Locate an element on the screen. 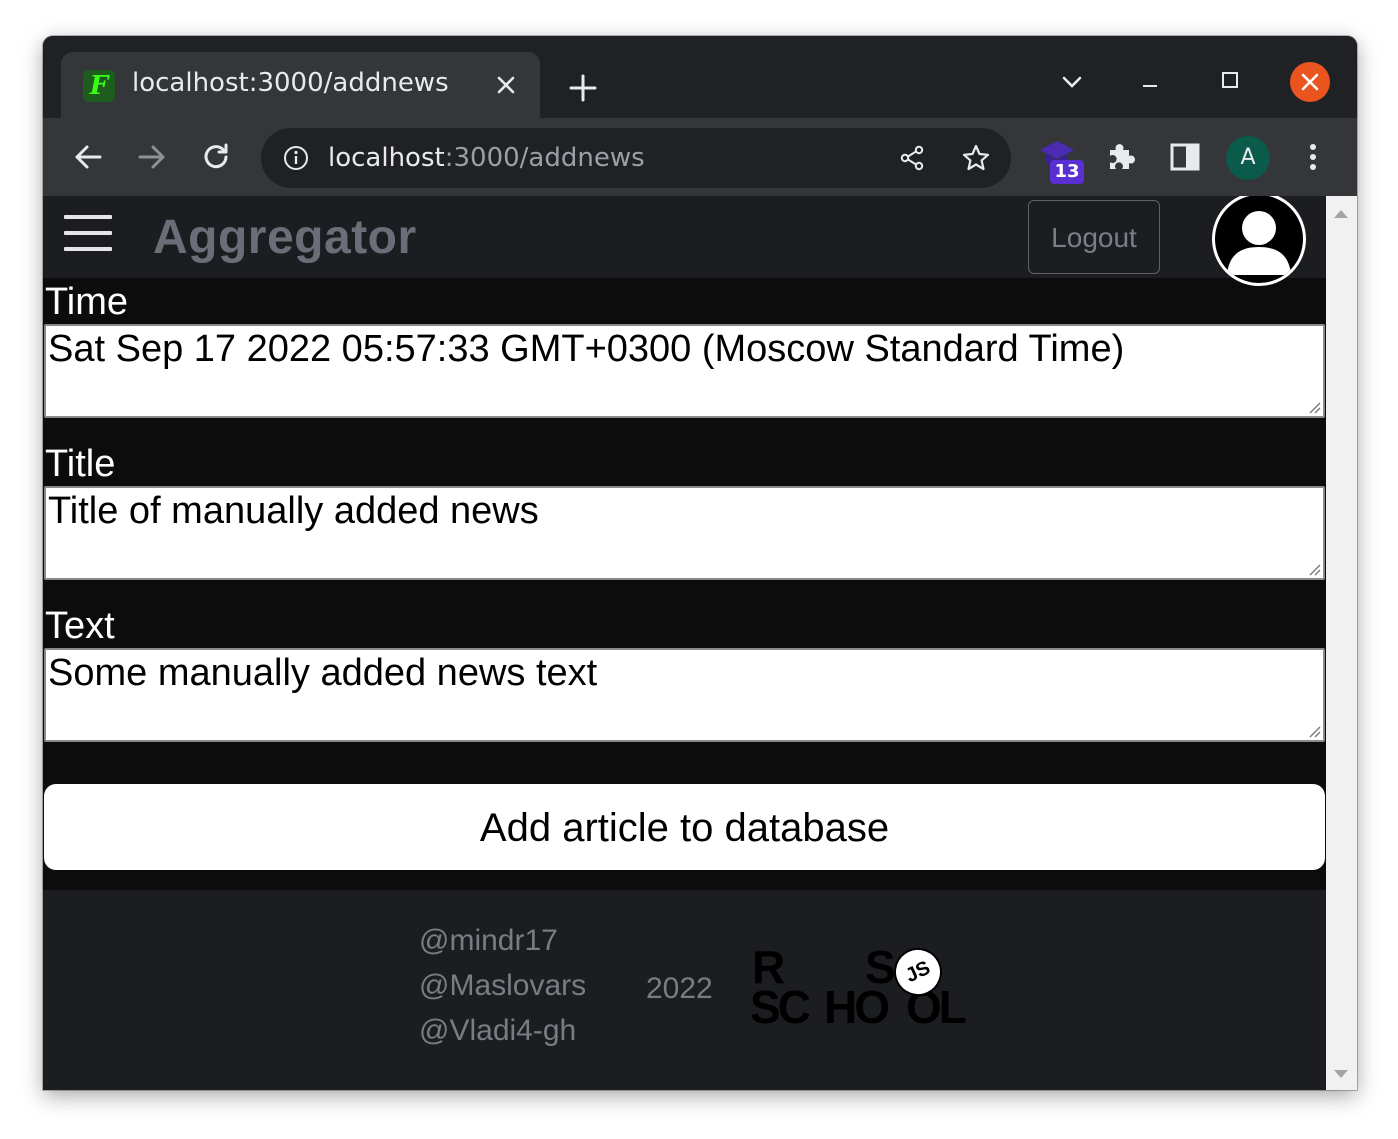  close-icon is located at coordinates (1310, 82).